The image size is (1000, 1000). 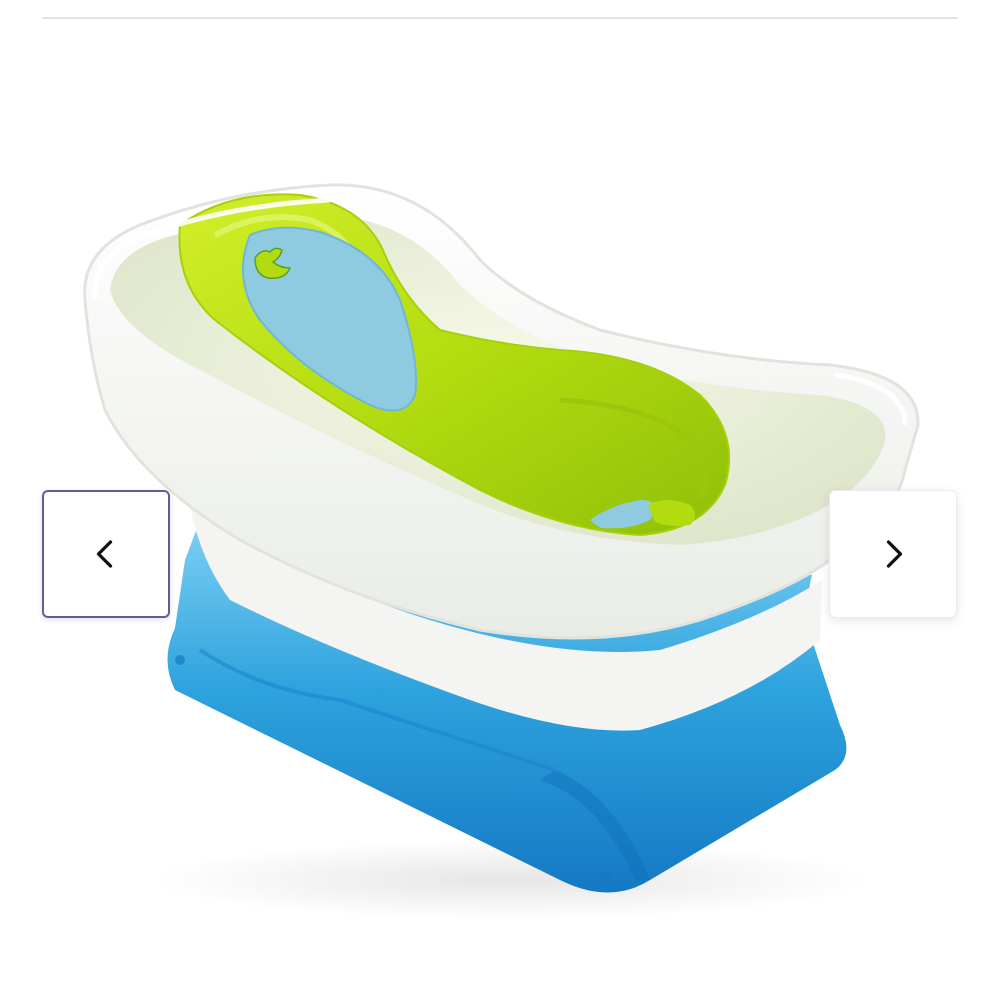 I want to click on next-image-button, so click(x=893, y=554).